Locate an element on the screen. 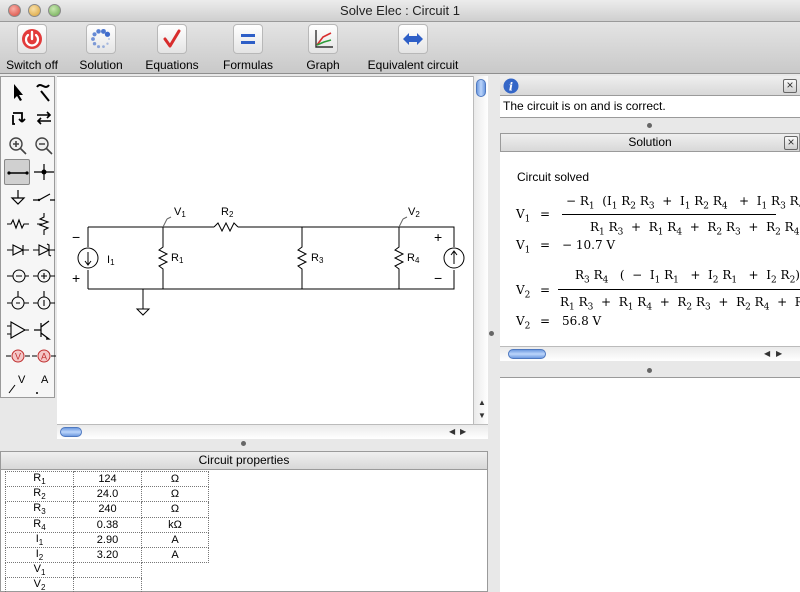 Image resolution: width=800 pixels, height=592 pixels. canvas-vertical-scrollbar: ▲ ▼ is located at coordinates (480, 250).